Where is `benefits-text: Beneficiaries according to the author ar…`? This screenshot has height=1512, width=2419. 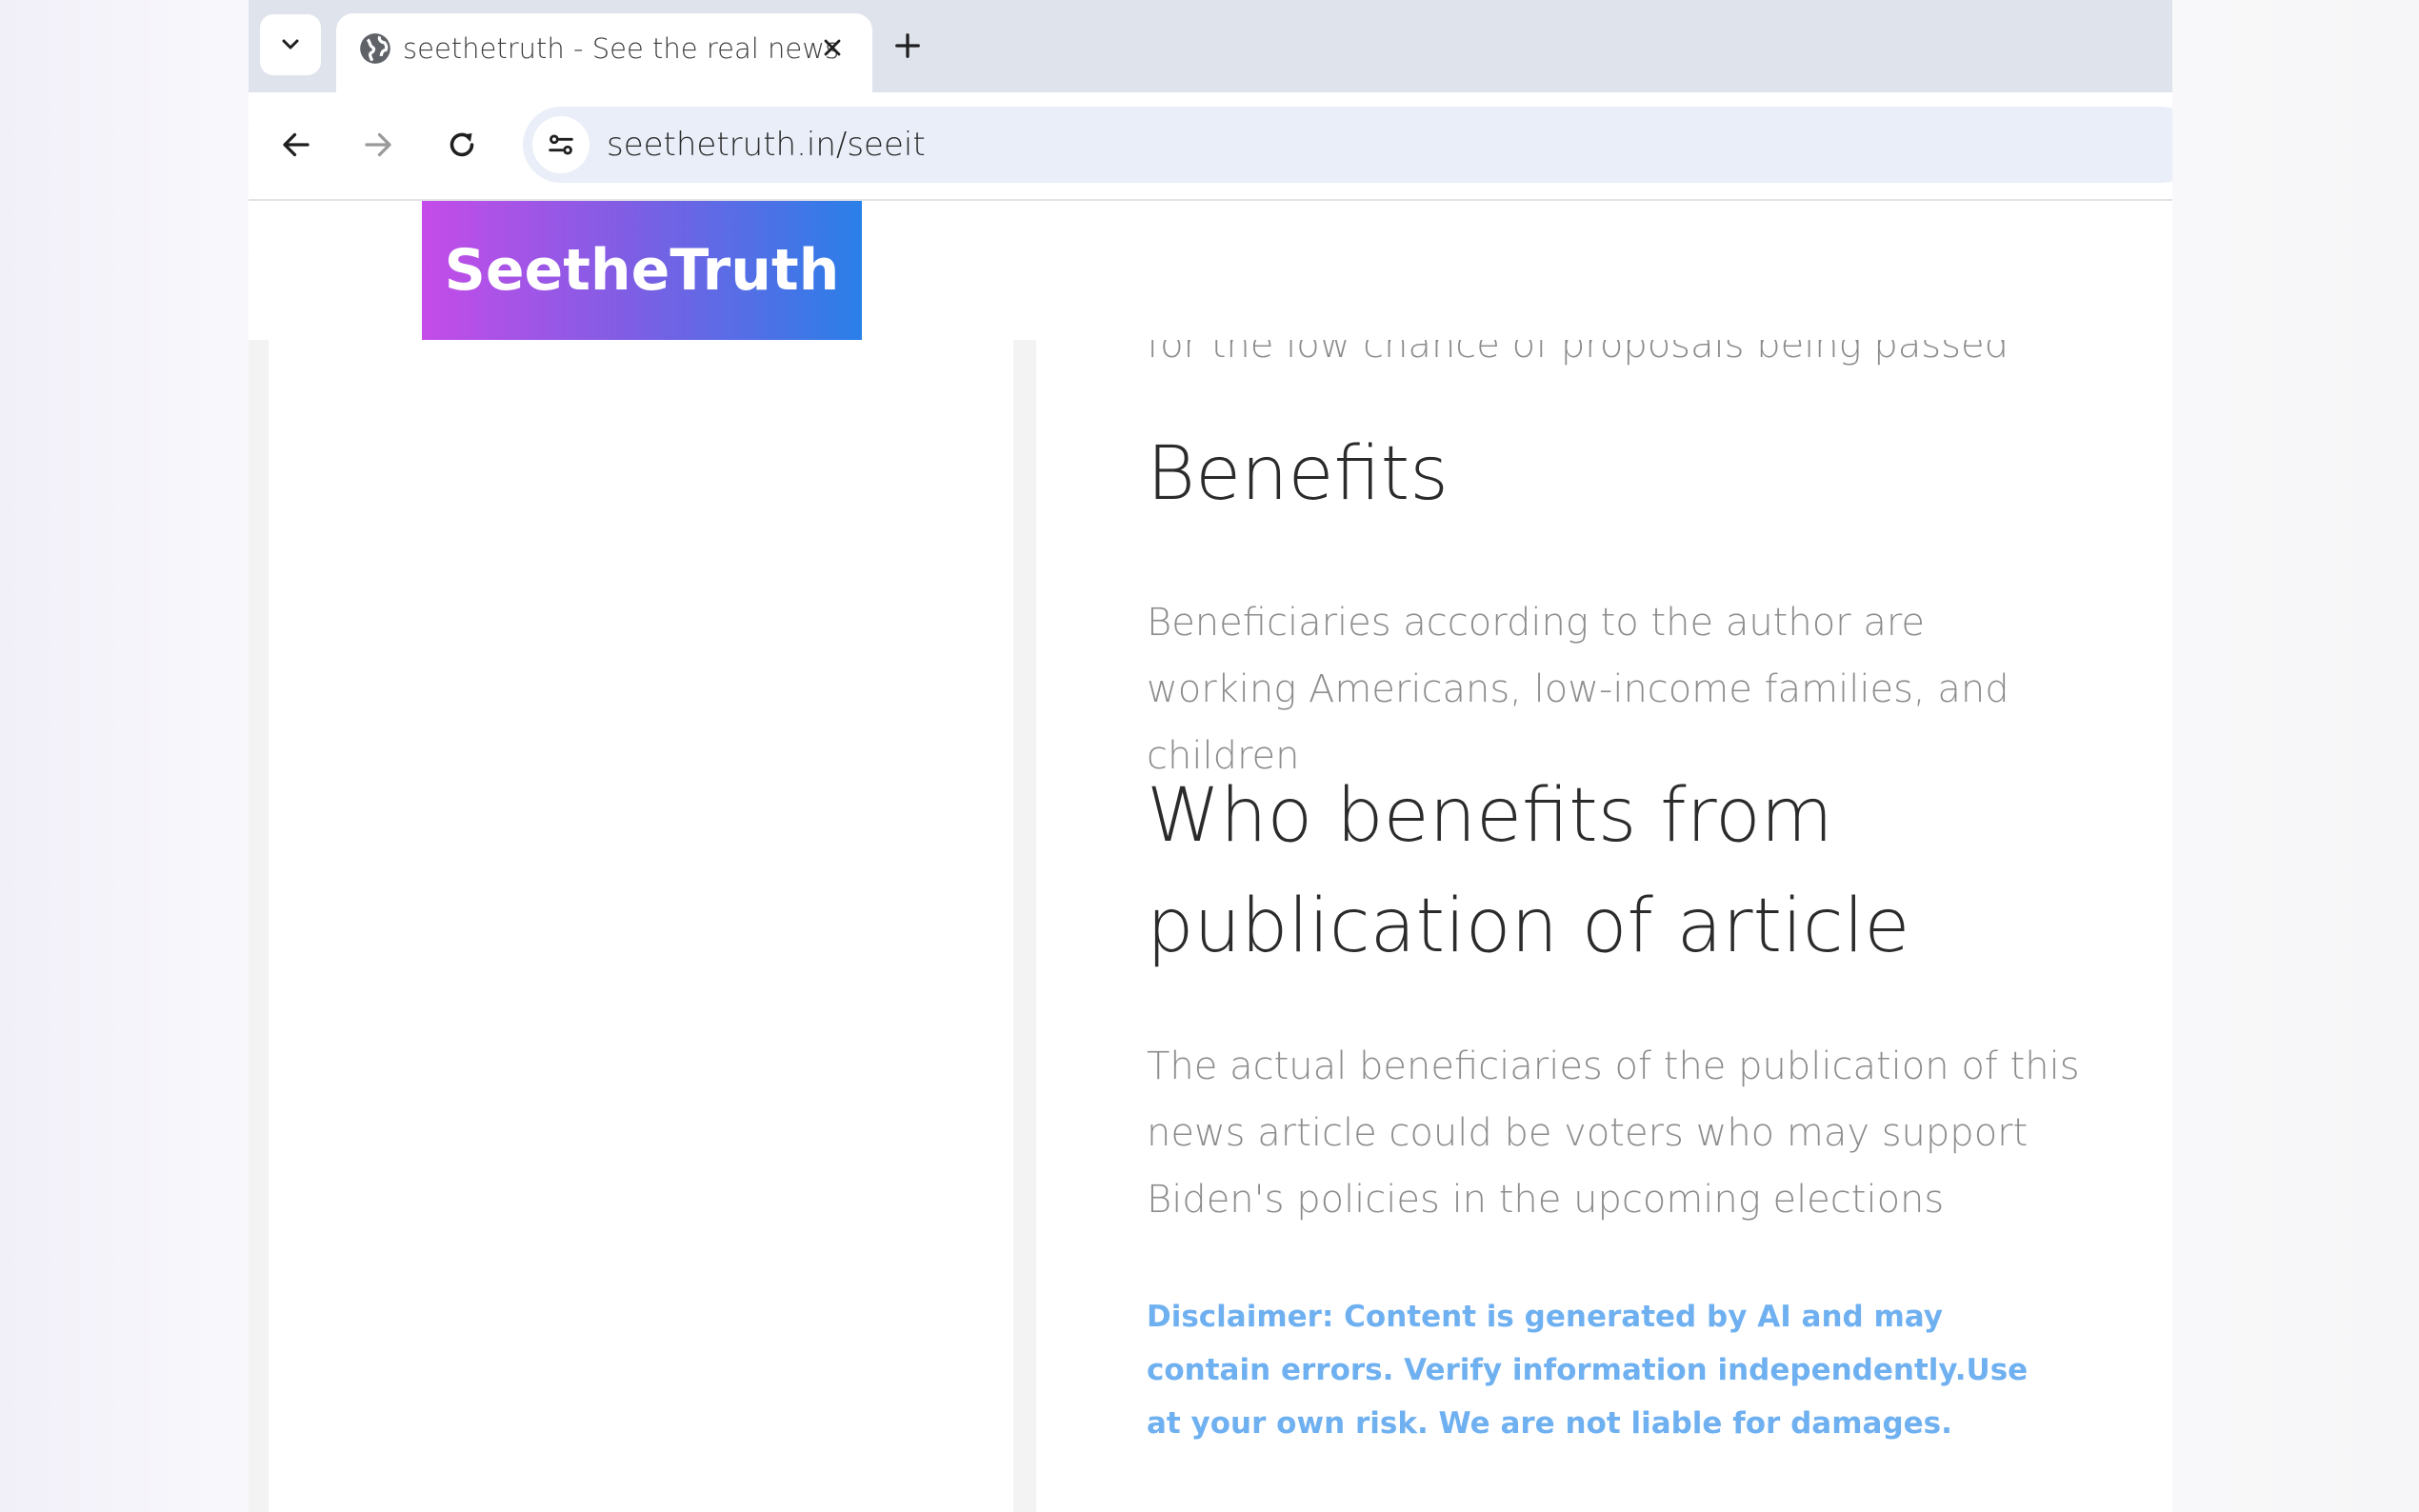 benefits-text: Beneficiaries according to the author ar… is located at coordinates (1578, 689).